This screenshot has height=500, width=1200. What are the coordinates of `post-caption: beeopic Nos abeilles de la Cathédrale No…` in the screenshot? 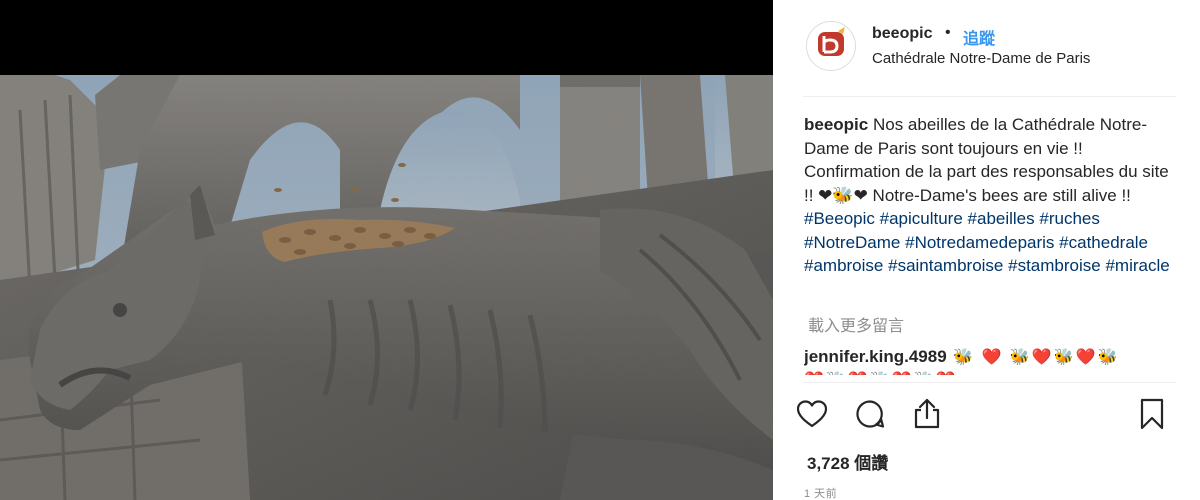 It's located at (991, 195).